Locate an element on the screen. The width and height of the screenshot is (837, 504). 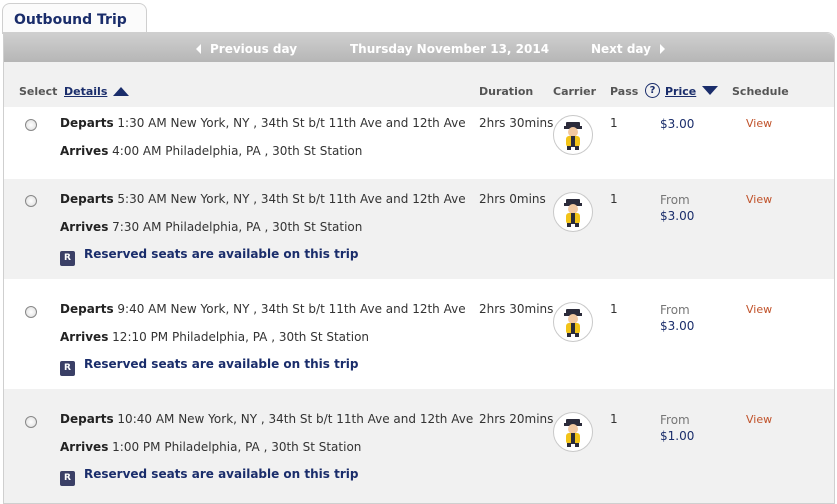
trip-duration: 2hrs 0mins is located at coordinates (512, 199).